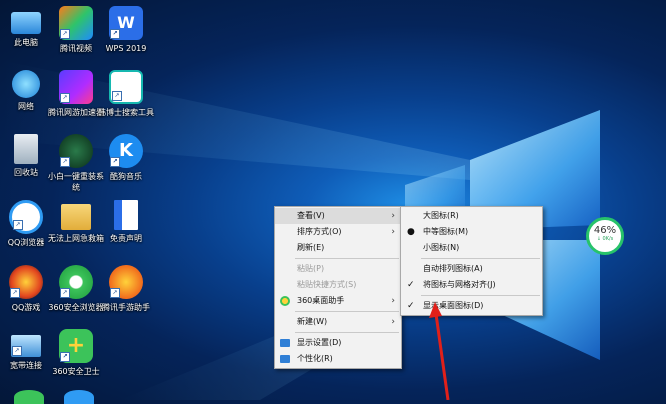 The width and height of the screenshot is (666, 404). Describe the element at coordinates (26, 346) in the screenshot. I see `broadband-connection-icon: ↗` at that location.